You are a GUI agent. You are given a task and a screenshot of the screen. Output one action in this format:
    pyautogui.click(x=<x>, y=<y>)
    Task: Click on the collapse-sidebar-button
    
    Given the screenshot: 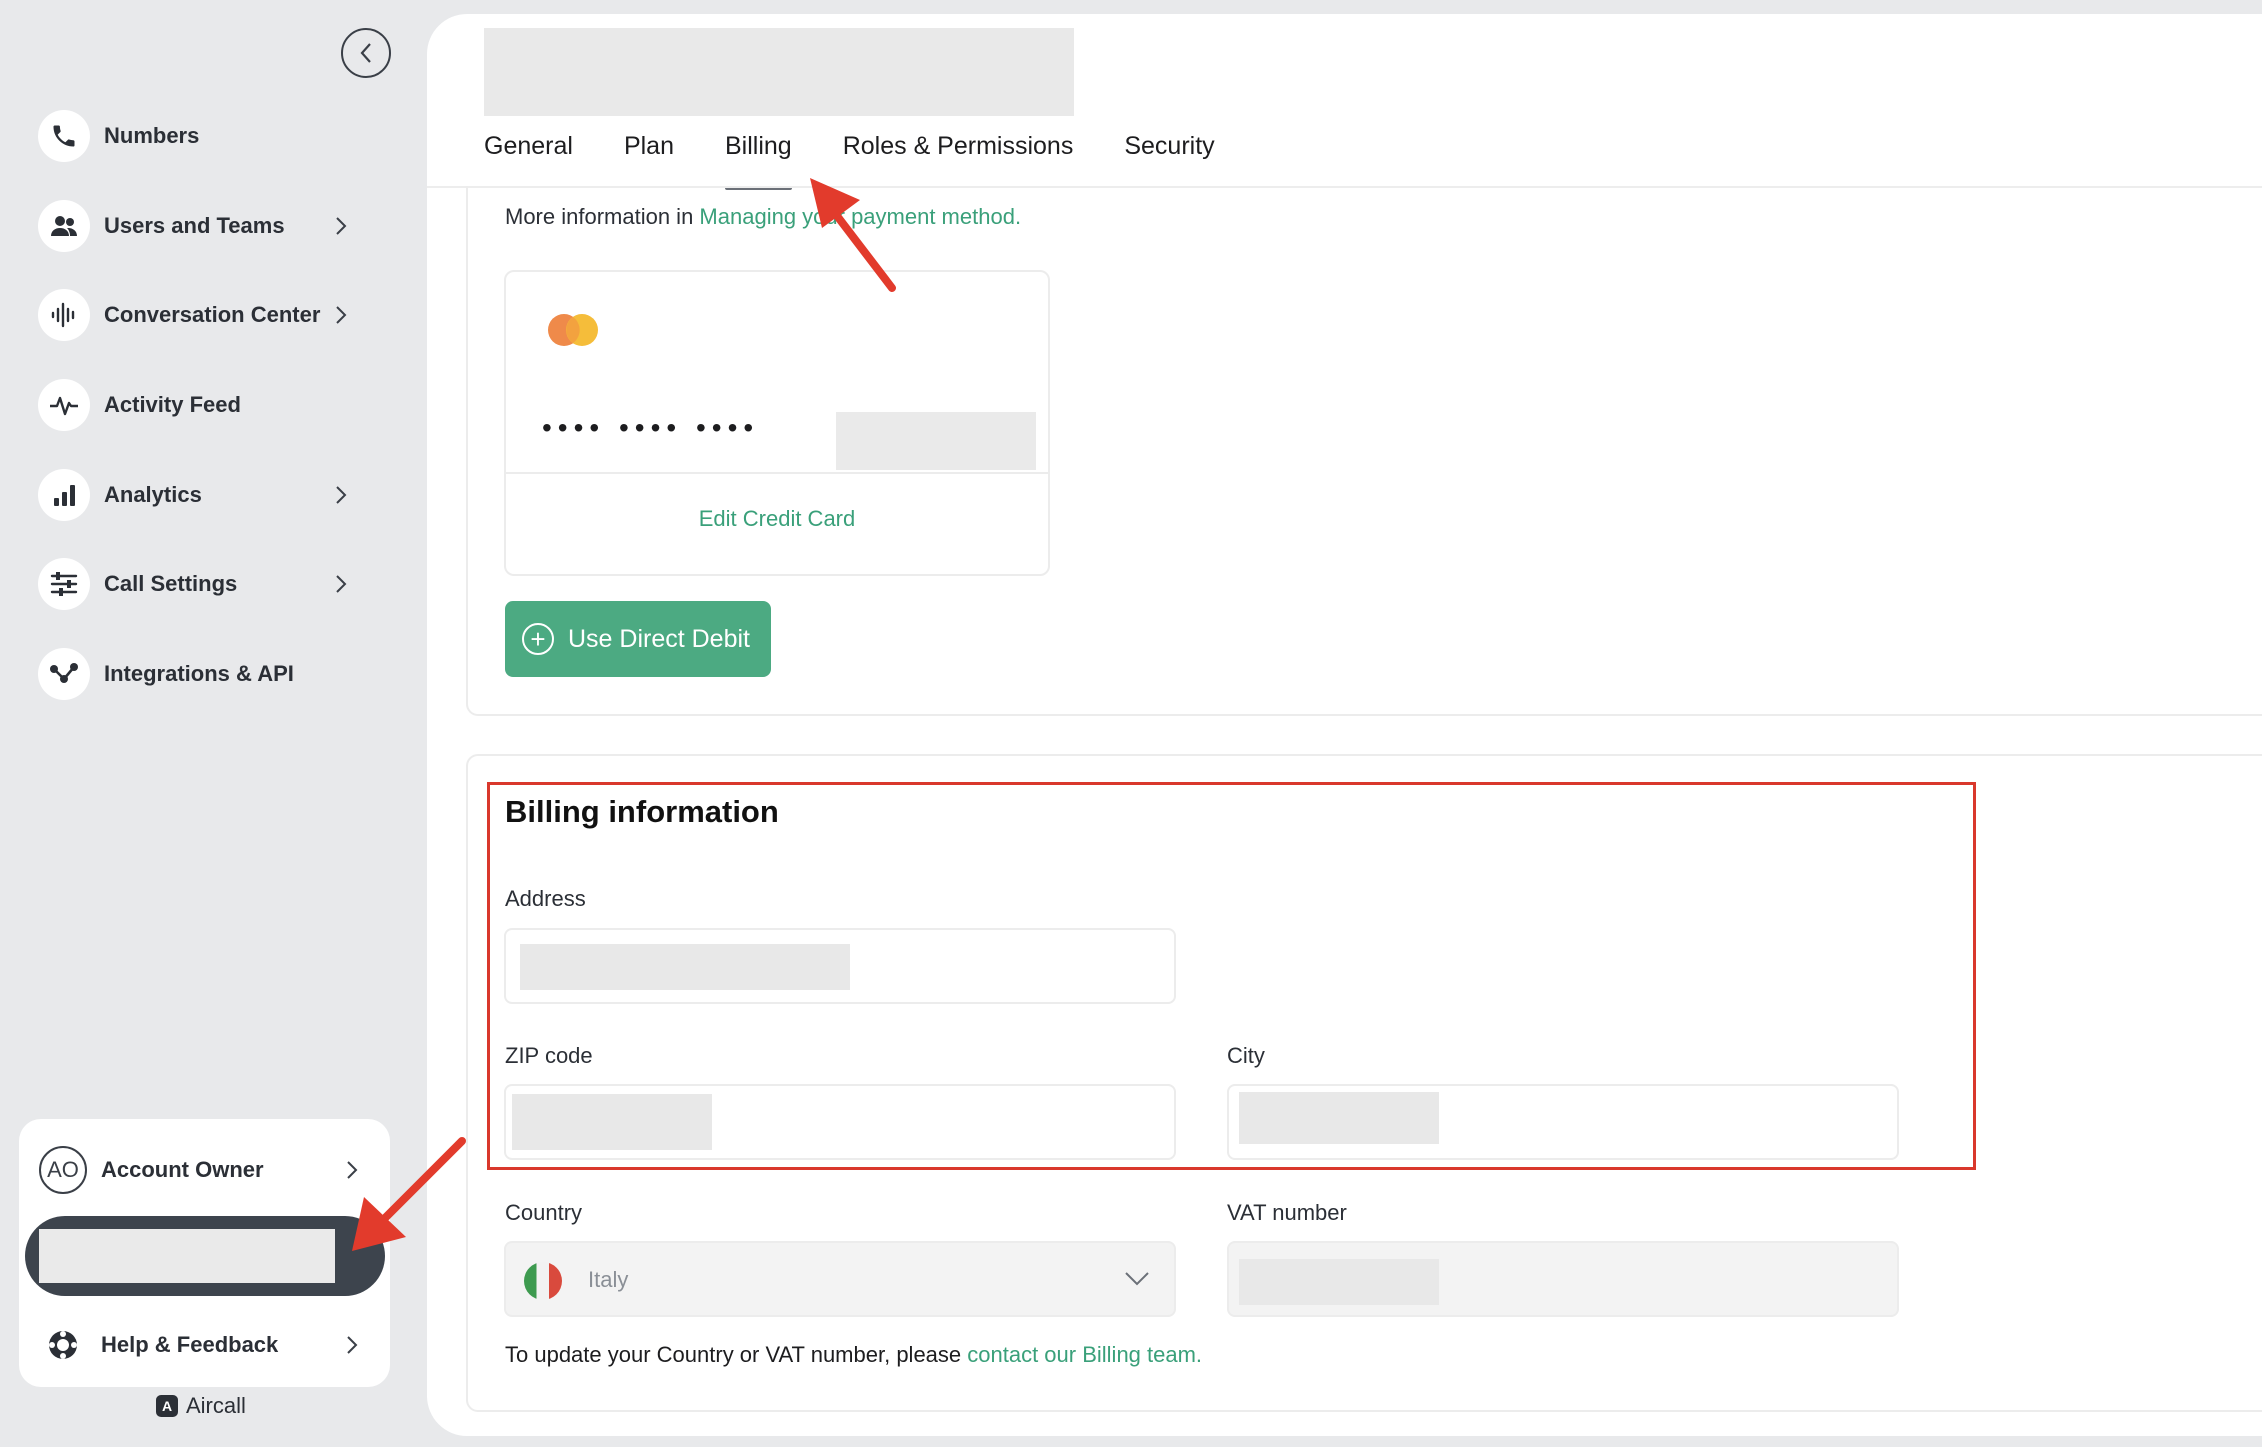 What is the action you would take?
    pyautogui.click(x=366, y=53)
    